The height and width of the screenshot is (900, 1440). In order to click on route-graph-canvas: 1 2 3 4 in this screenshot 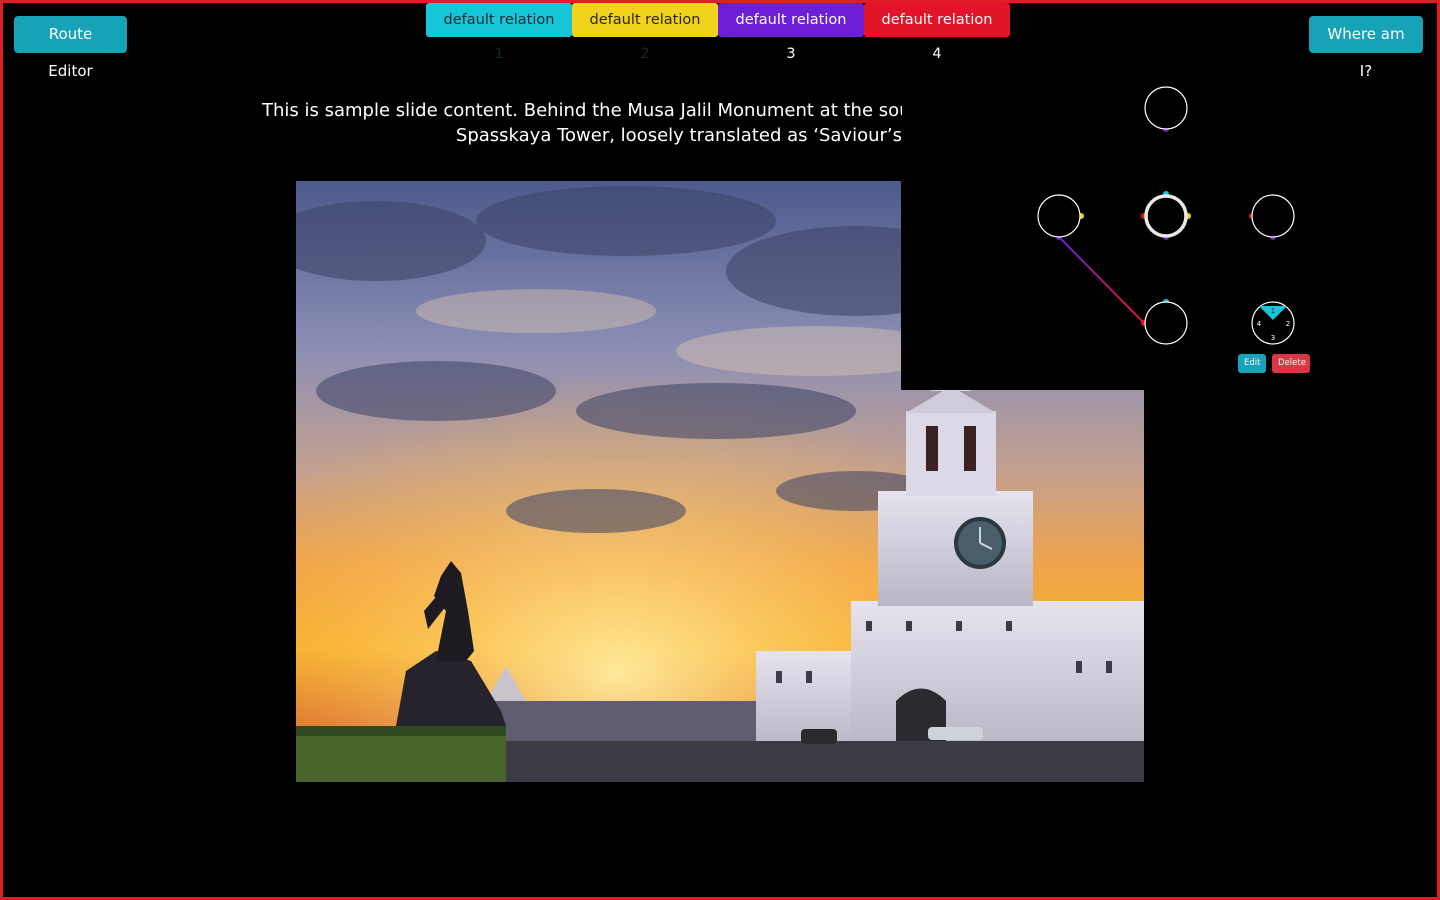, I will do `click(1166, 215)`.